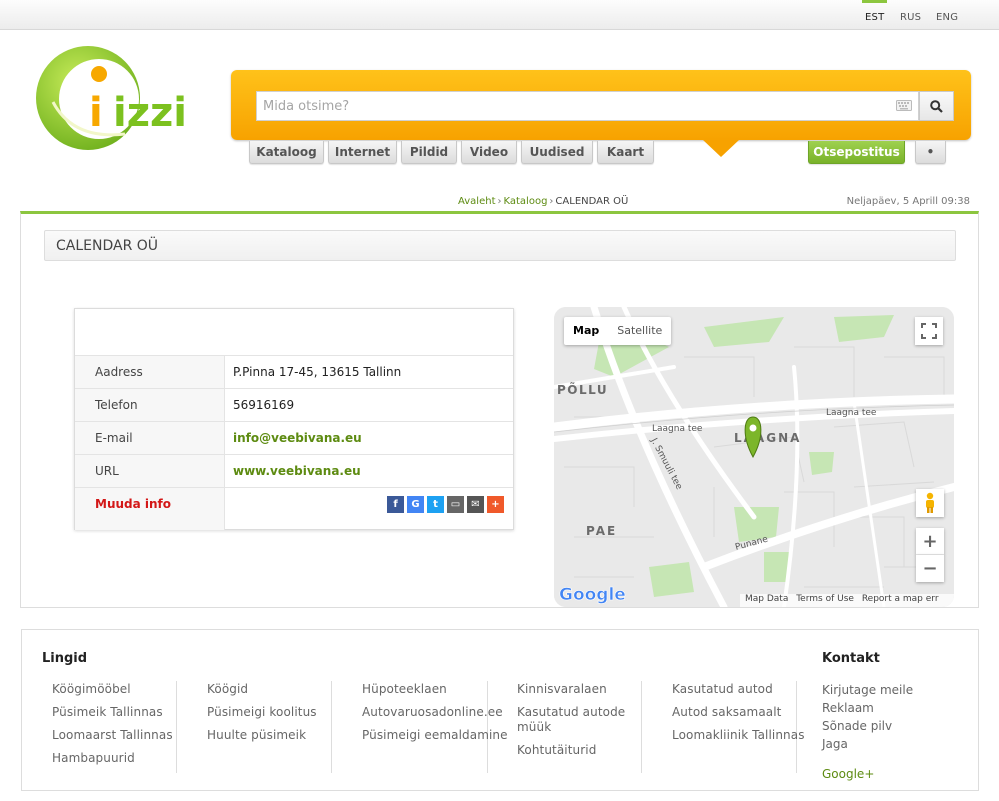 The image size is (999, 801). I want to click on google-plus-link: Google+, so click(848, 774).